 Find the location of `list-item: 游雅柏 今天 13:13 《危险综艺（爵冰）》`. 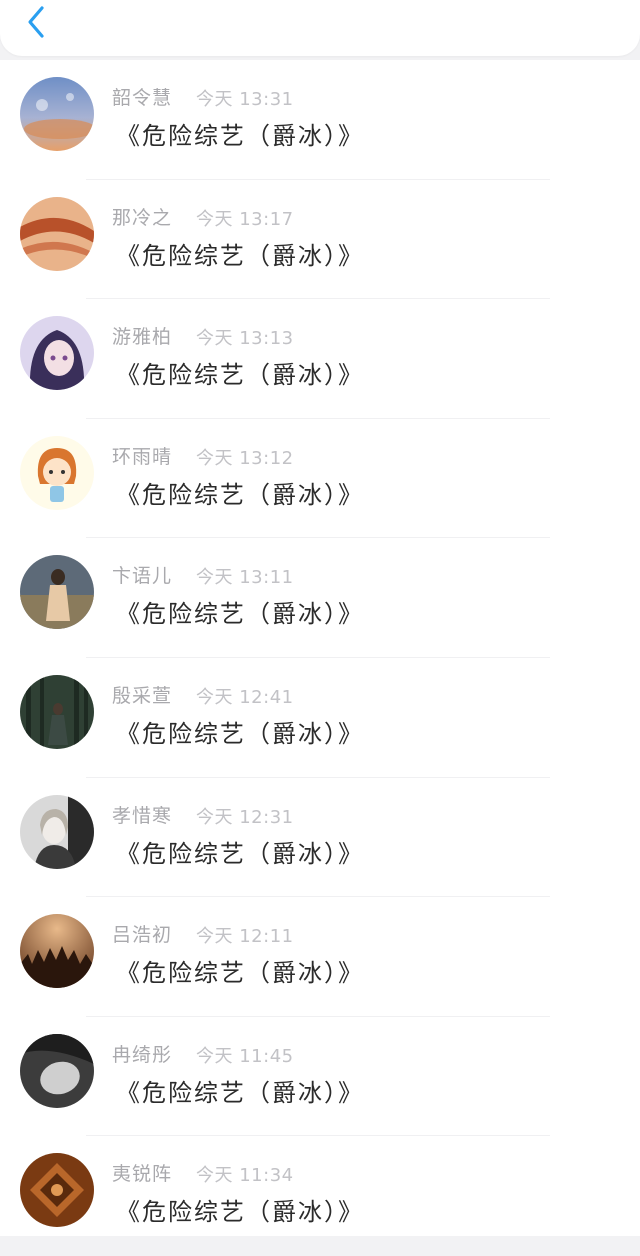

list-item: 游雅柏 今天 13:13 《危险综艺（爵冰）》 is located at coordinates (320, 359).